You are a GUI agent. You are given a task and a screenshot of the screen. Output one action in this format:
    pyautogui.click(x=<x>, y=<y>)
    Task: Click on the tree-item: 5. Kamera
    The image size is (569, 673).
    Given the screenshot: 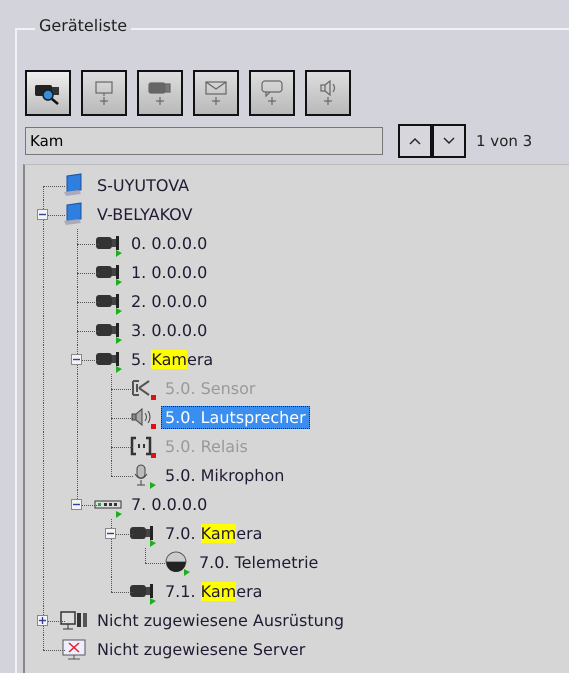 What is the action you would take?
    pyautogui.click(x=172, y=359)
    